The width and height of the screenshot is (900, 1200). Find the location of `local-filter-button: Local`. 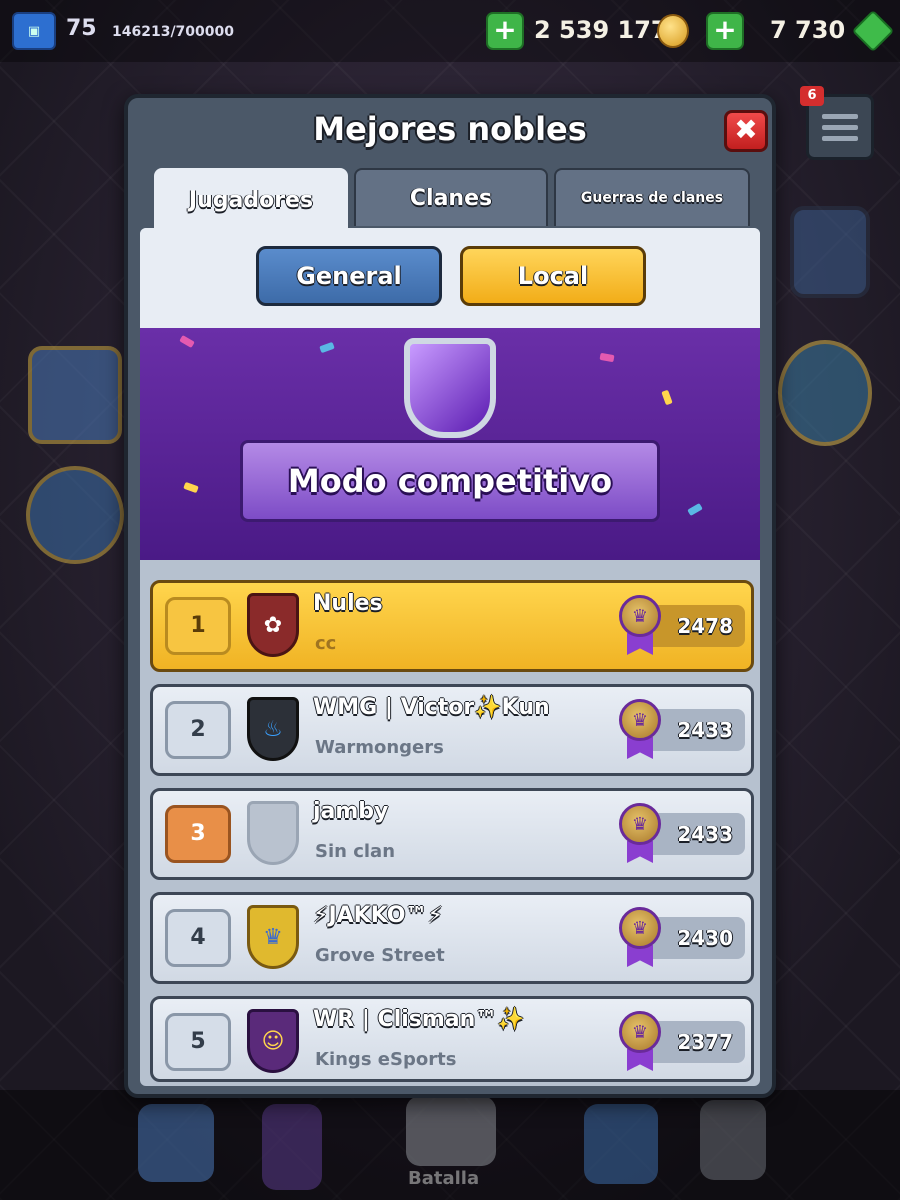

local-filter-button: Local is located at coordinates (553, 276).